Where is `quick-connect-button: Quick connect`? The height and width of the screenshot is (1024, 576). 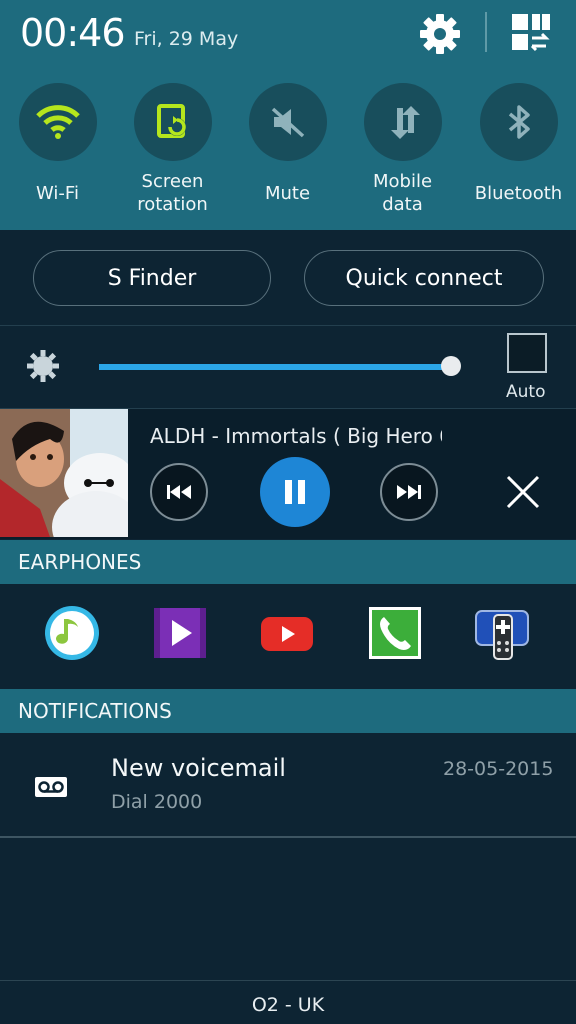 quick-connect-button: Quick connect is located at coordinates (424, 278).